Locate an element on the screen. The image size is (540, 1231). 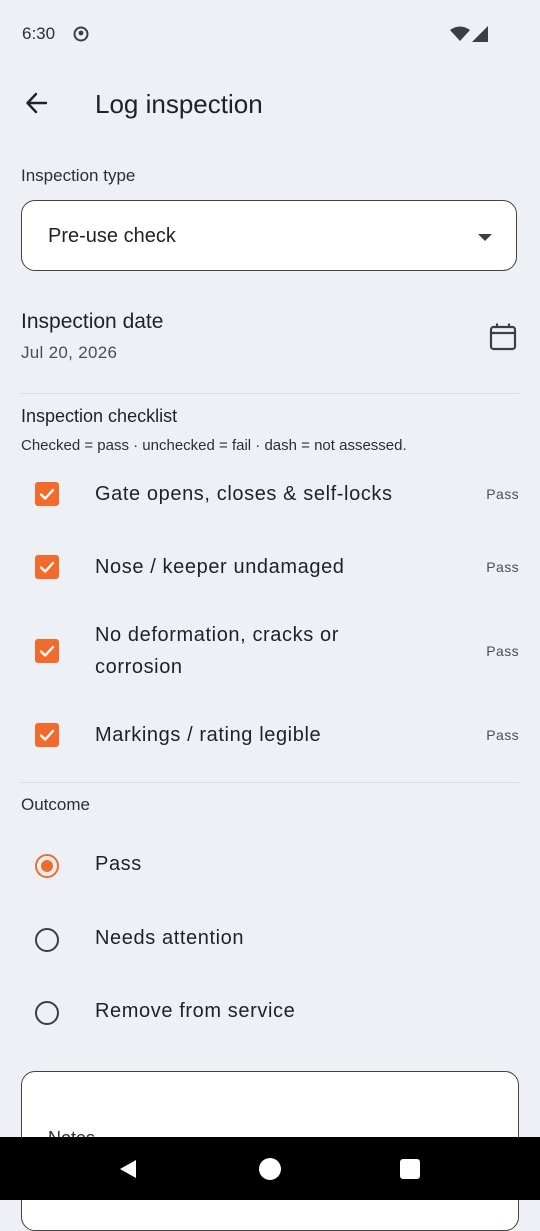
status-bar: 6:30 is located at coordinates (270, 34).